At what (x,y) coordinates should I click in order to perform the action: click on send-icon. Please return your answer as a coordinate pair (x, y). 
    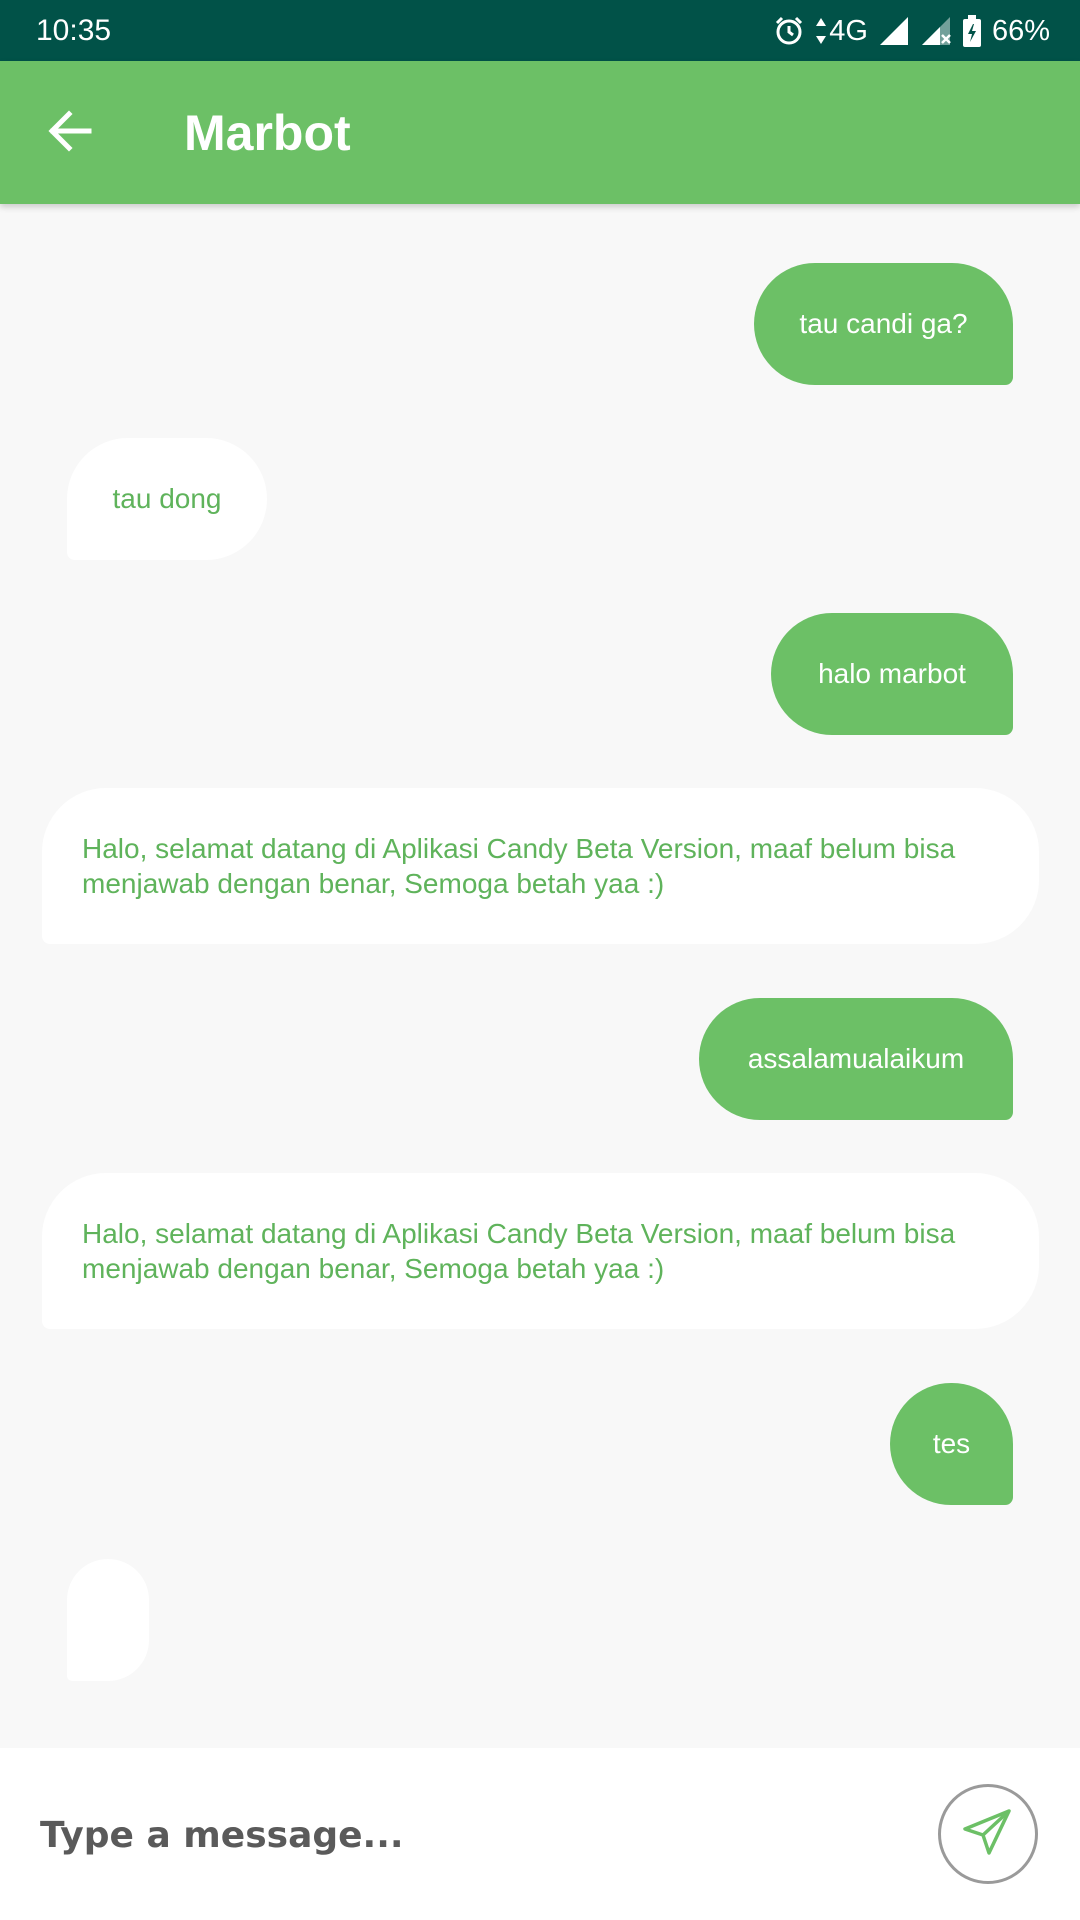
    Looking at the image, I should click on (988, 1834).